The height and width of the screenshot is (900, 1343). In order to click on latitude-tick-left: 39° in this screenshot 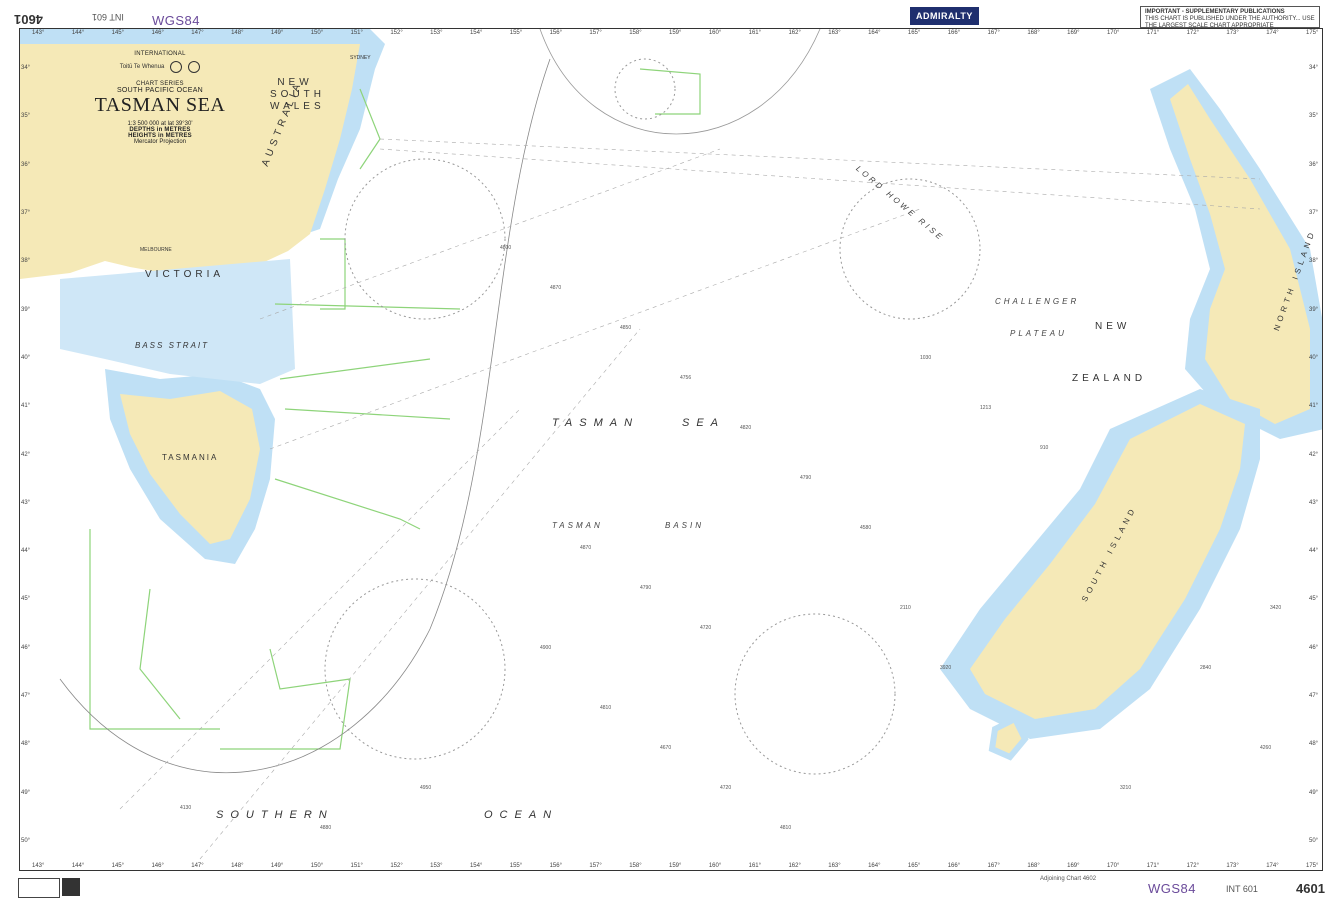, I will do `click(26, 309)`.